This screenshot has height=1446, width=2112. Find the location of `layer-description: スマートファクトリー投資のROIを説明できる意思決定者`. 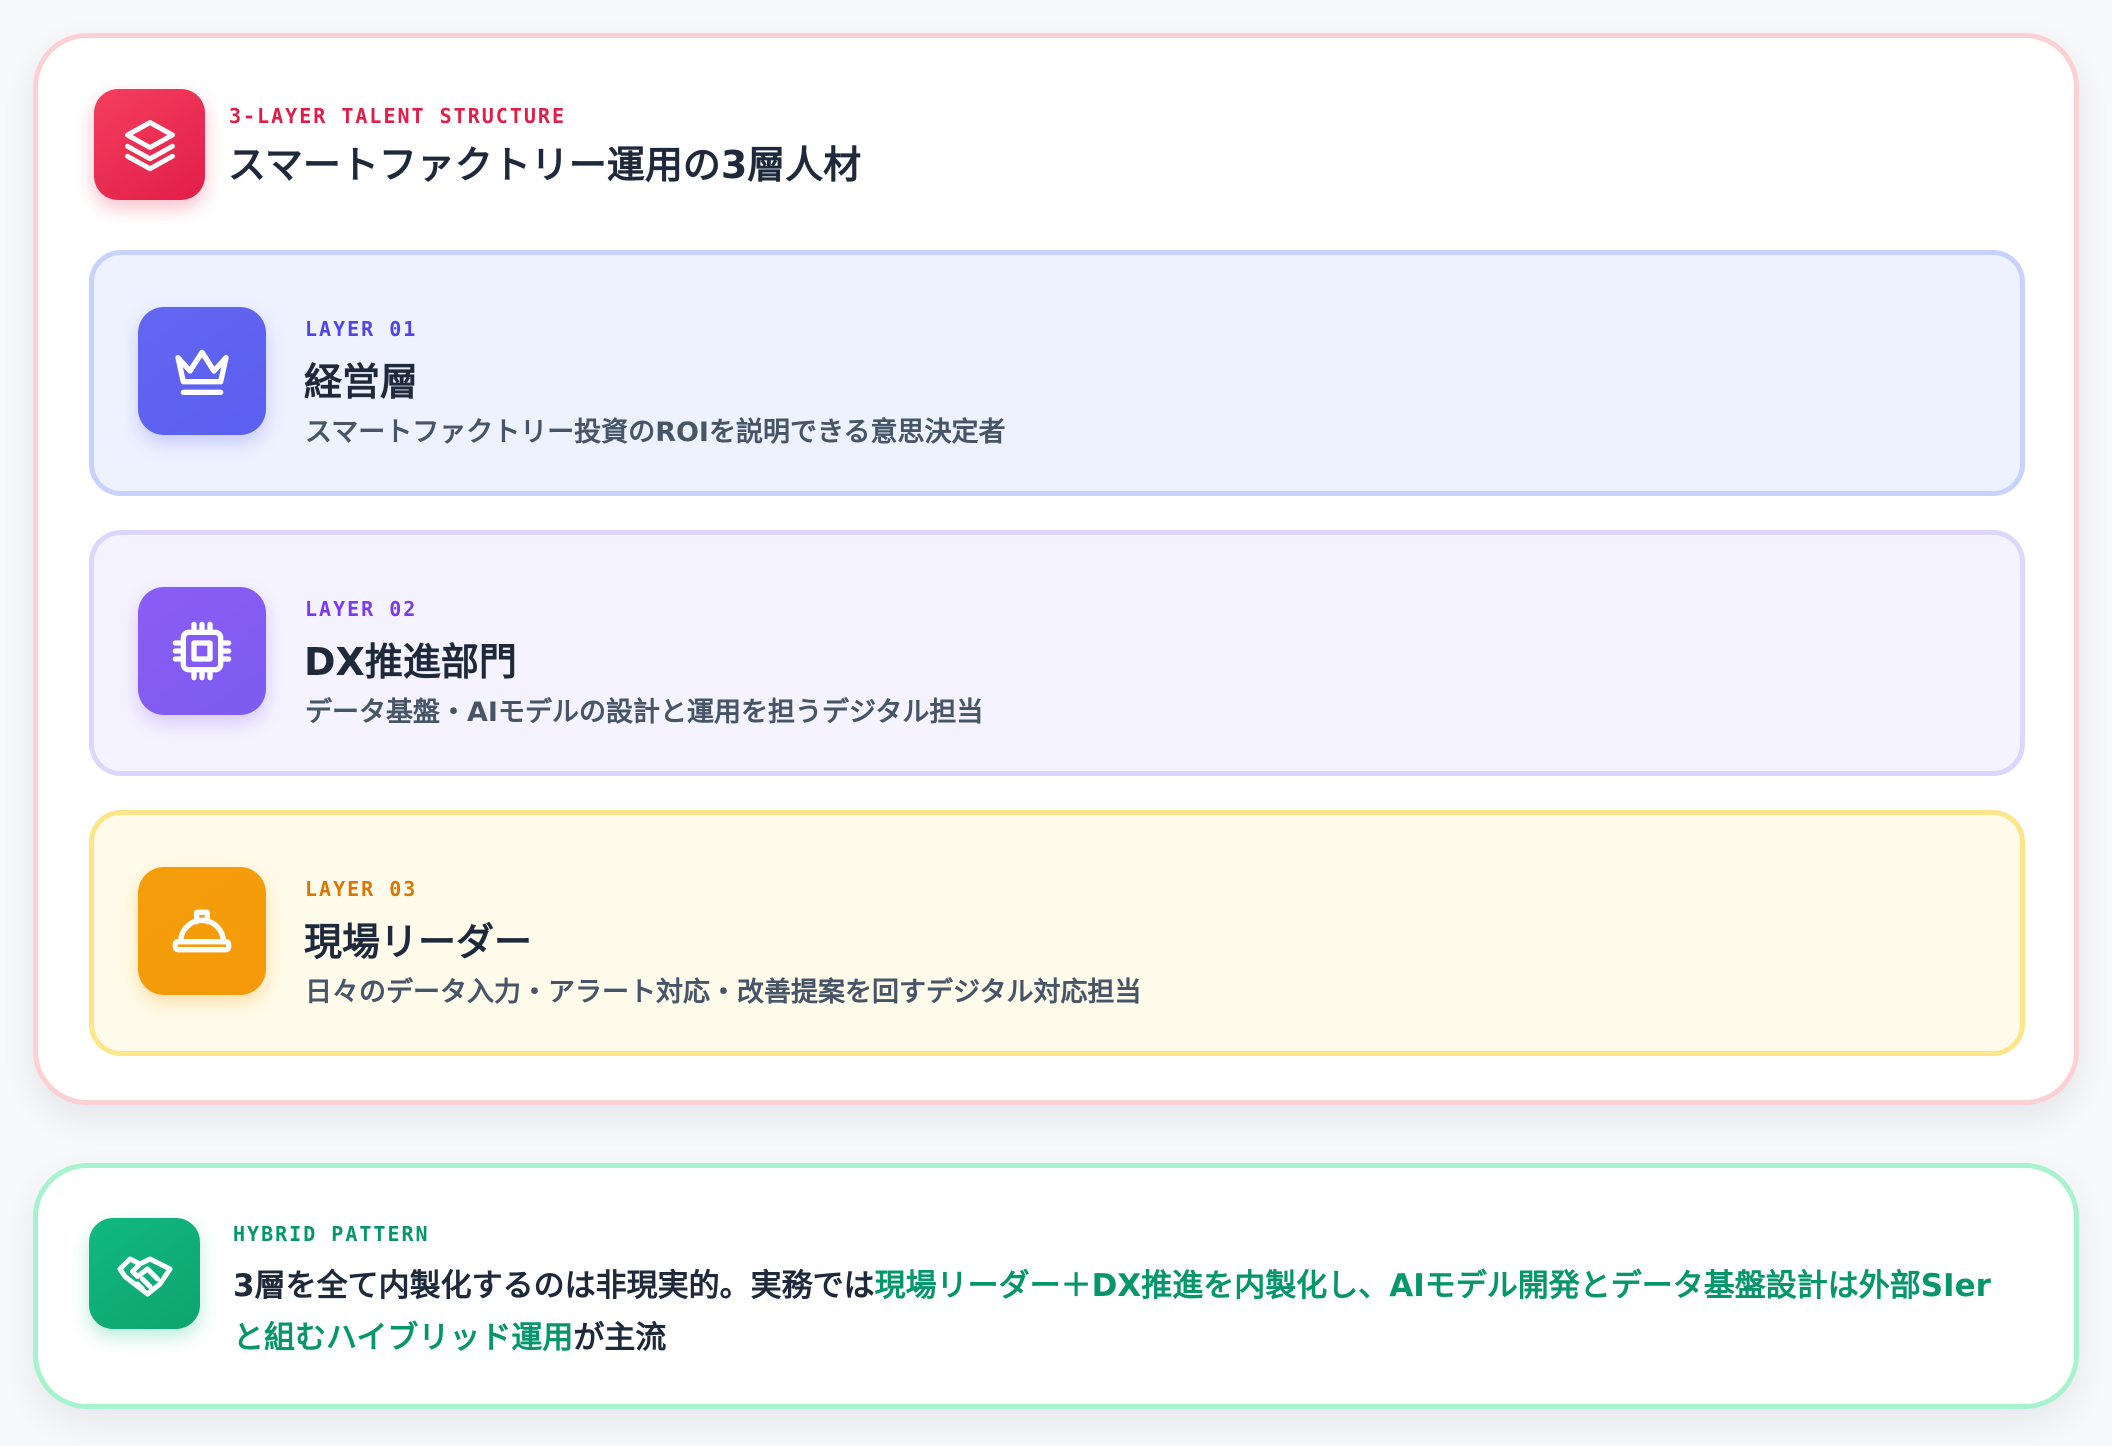

layer-description: スマートファクトリー投資のROIを説明できる意思決定者 is located at coordinates (655, 432).